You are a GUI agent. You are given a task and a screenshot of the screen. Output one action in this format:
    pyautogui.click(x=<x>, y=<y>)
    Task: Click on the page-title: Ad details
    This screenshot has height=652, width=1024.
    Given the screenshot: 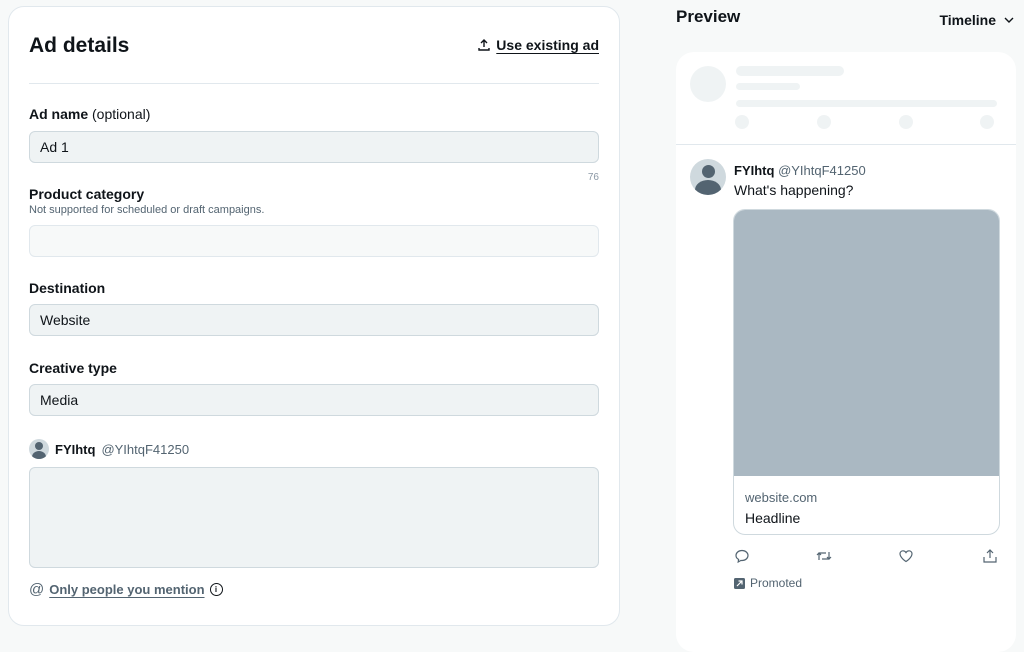 What is the action you would take?
    pyautogui.click(x=79, y=45)
    